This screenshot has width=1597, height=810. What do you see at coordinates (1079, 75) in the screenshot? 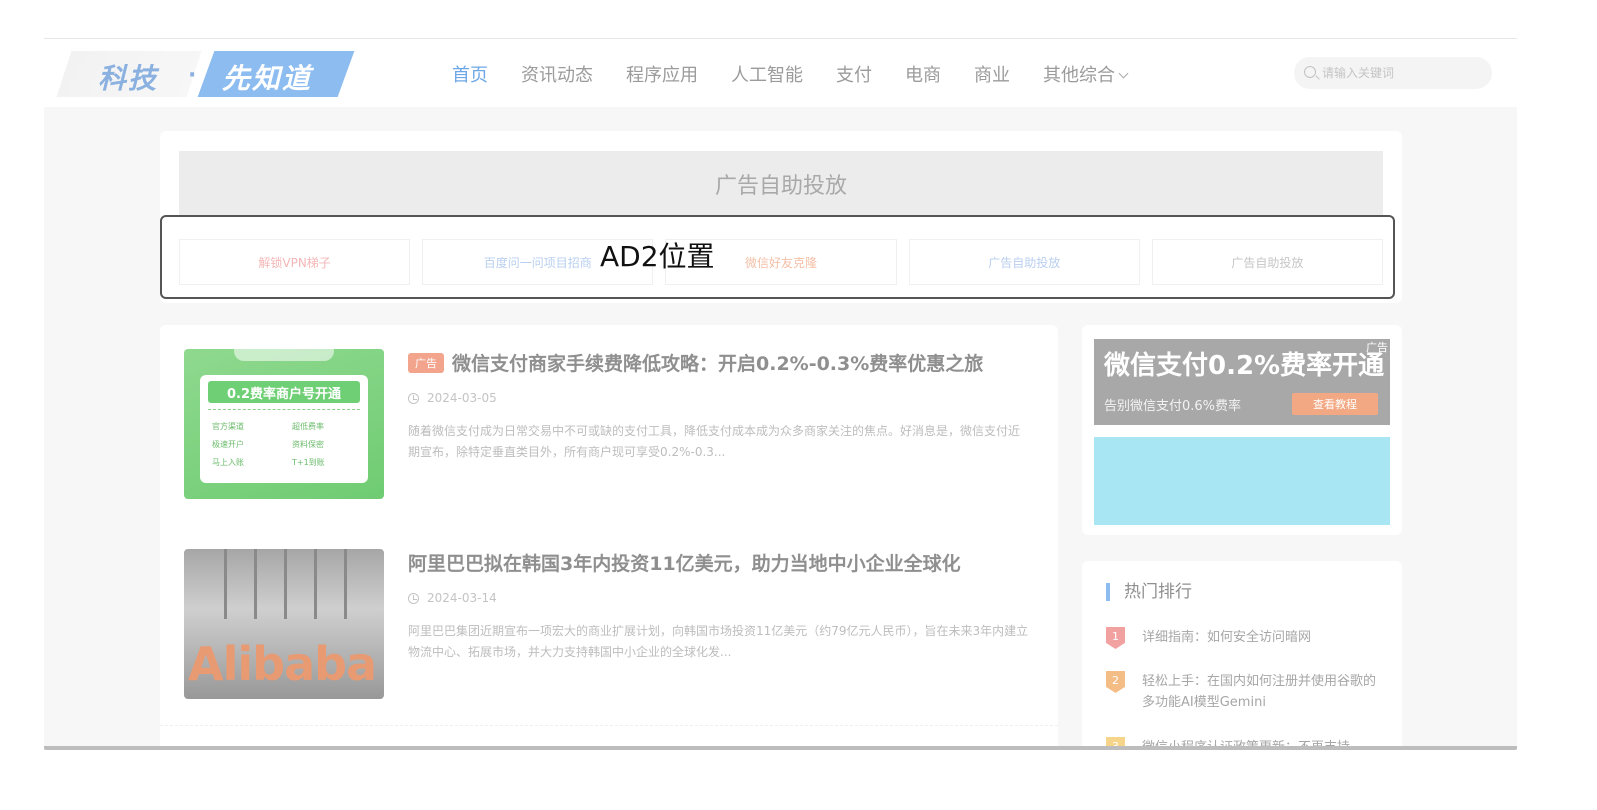
I see `nav-item-other-label: 其他综合` at bounding box center [1079, 75].